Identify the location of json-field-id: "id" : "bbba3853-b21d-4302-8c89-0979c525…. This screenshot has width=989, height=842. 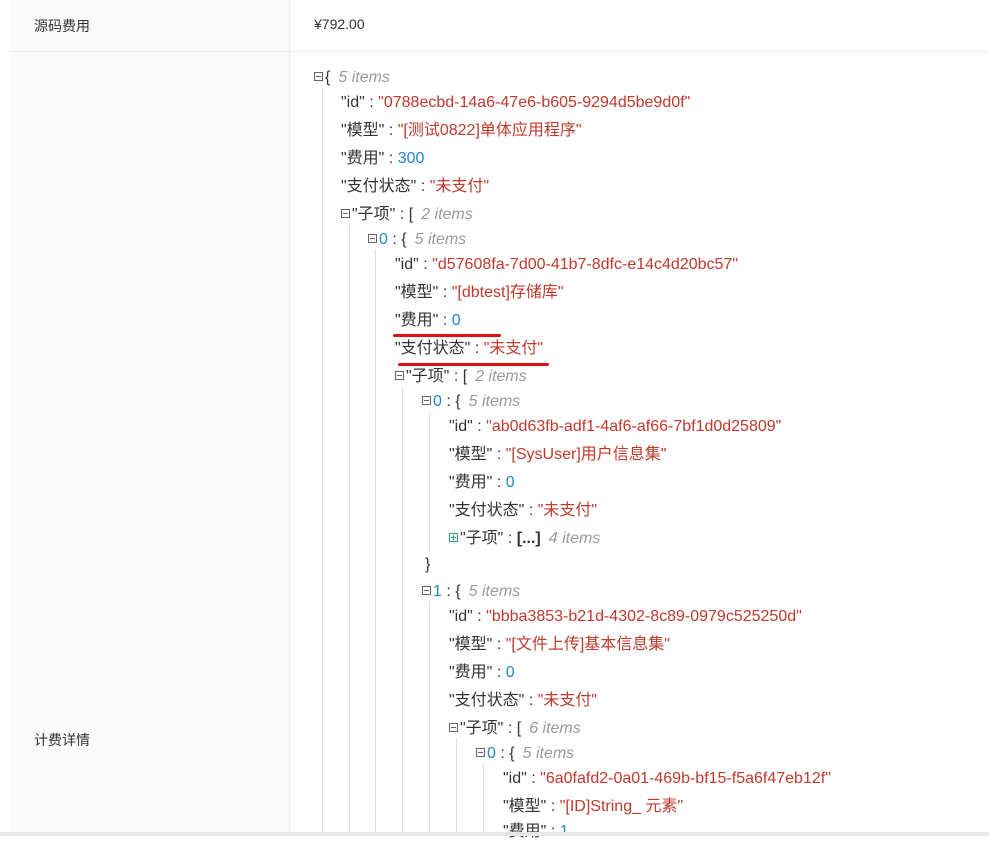
(625, 616).